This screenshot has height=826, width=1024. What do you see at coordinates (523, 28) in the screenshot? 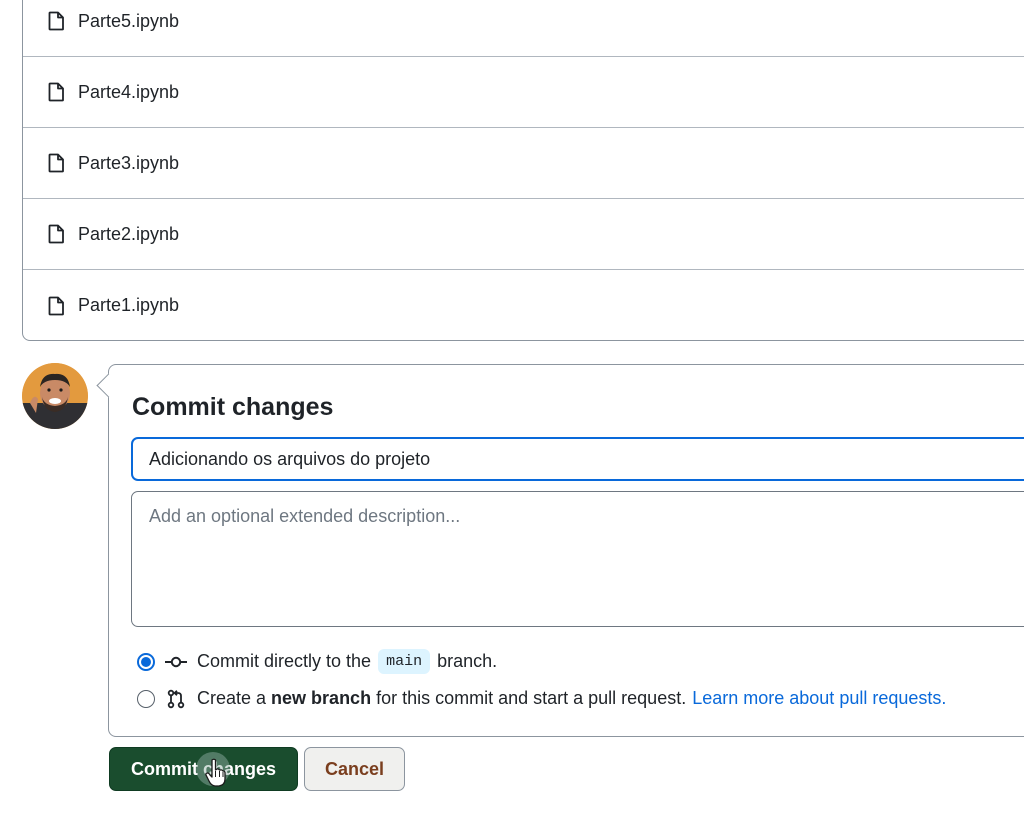
I see `file-row: Parte5.ipynb` at bounding box center [523, 28].